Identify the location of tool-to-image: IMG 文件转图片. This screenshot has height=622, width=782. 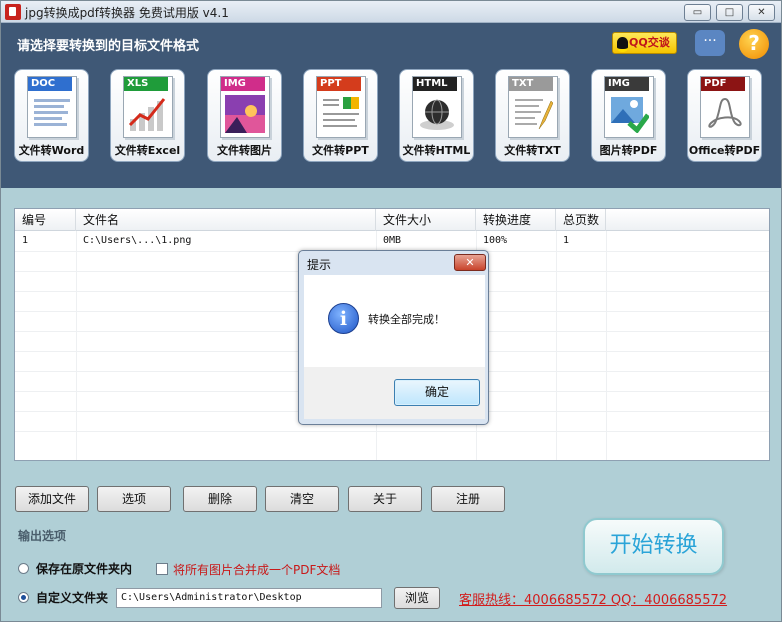
(244, 115).